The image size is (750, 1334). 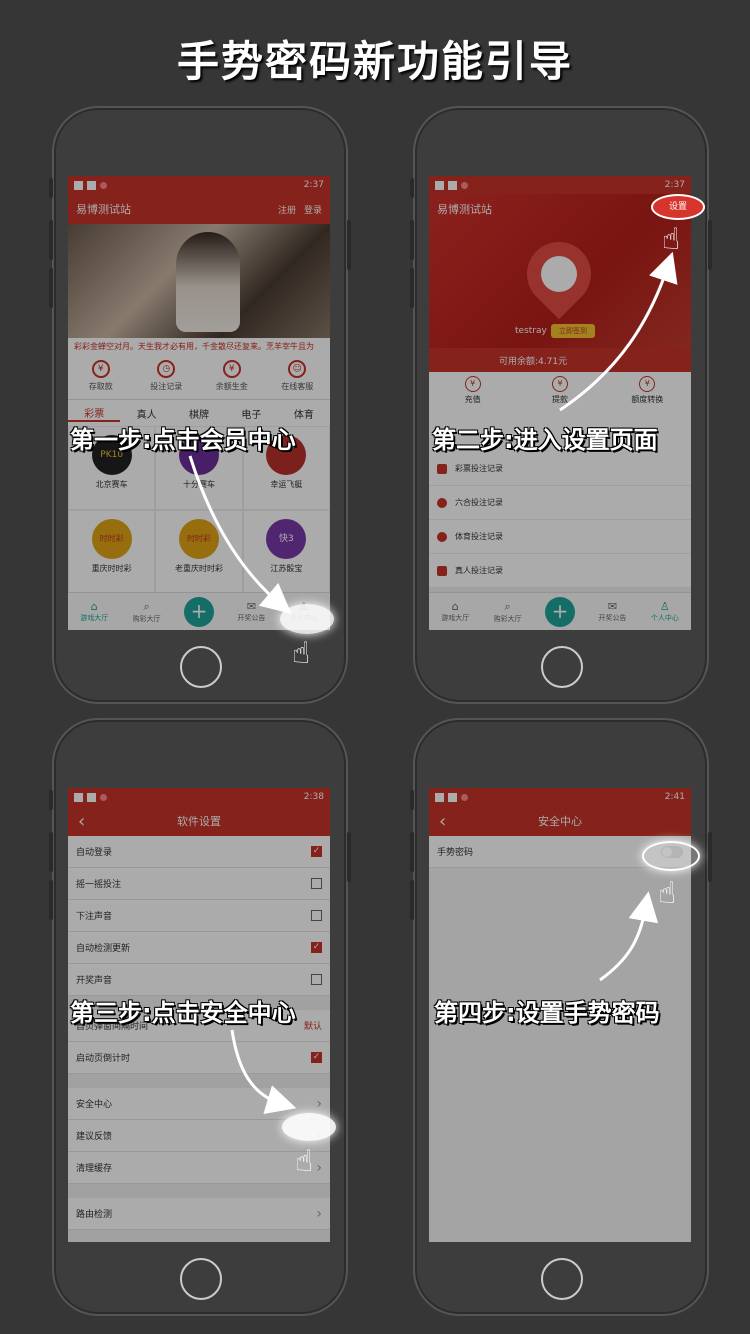 I want to click on popup-interval-value: 默认, so click(x=312, y=1027).